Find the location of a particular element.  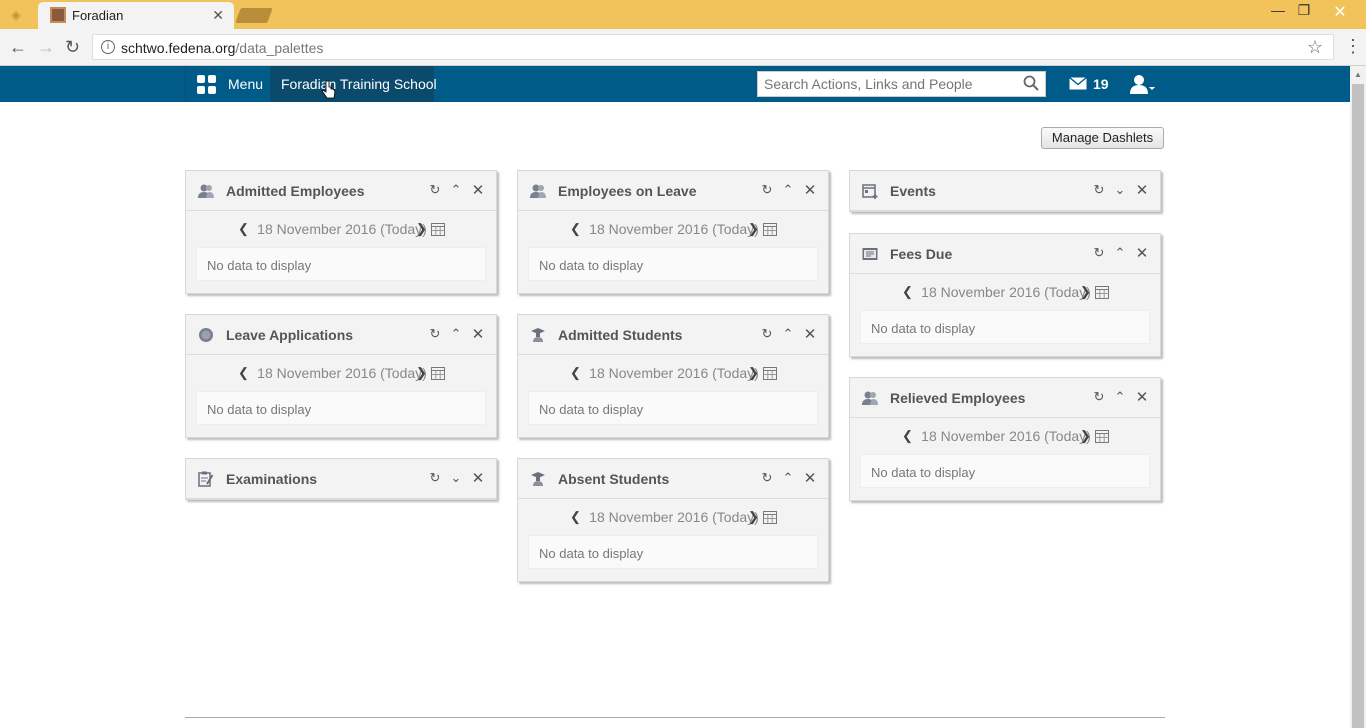

manage-dashlets-button: Manage Dashlets is located at coordinates (1102, 138).